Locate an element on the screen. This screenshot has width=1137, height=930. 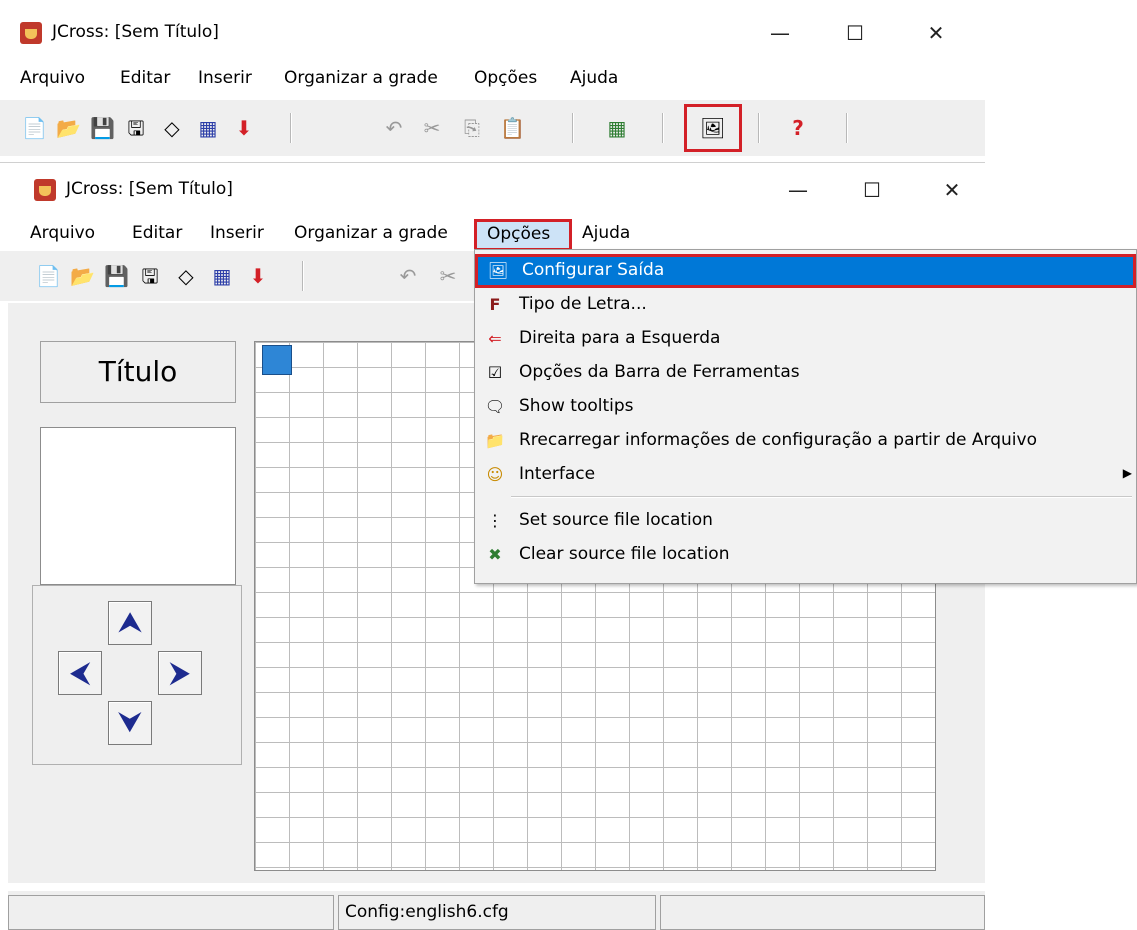
interface-icon: ☺ is located at coordinates (495, 474).